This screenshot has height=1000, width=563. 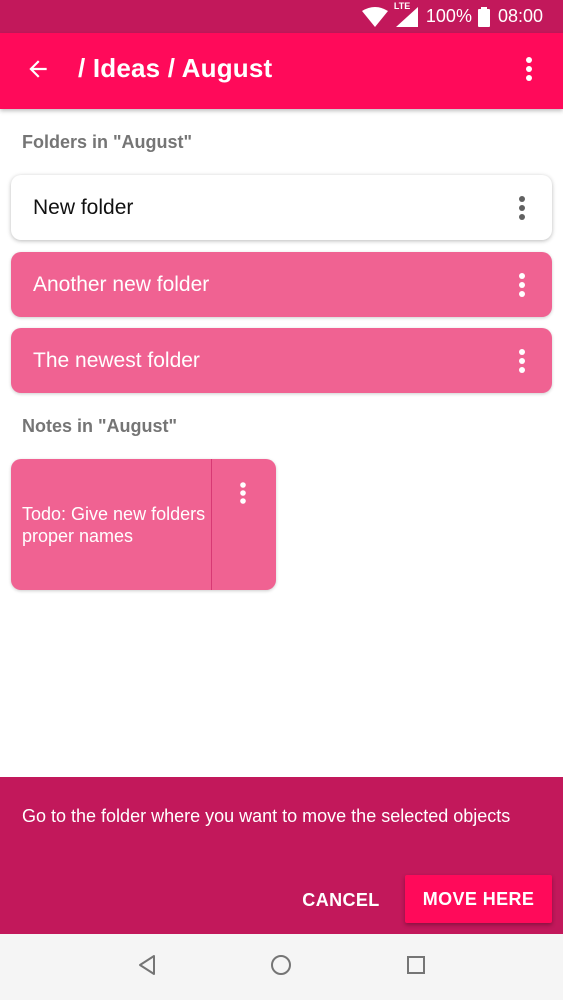 I want to click on note-menu-button, so click(x=243, y=493).